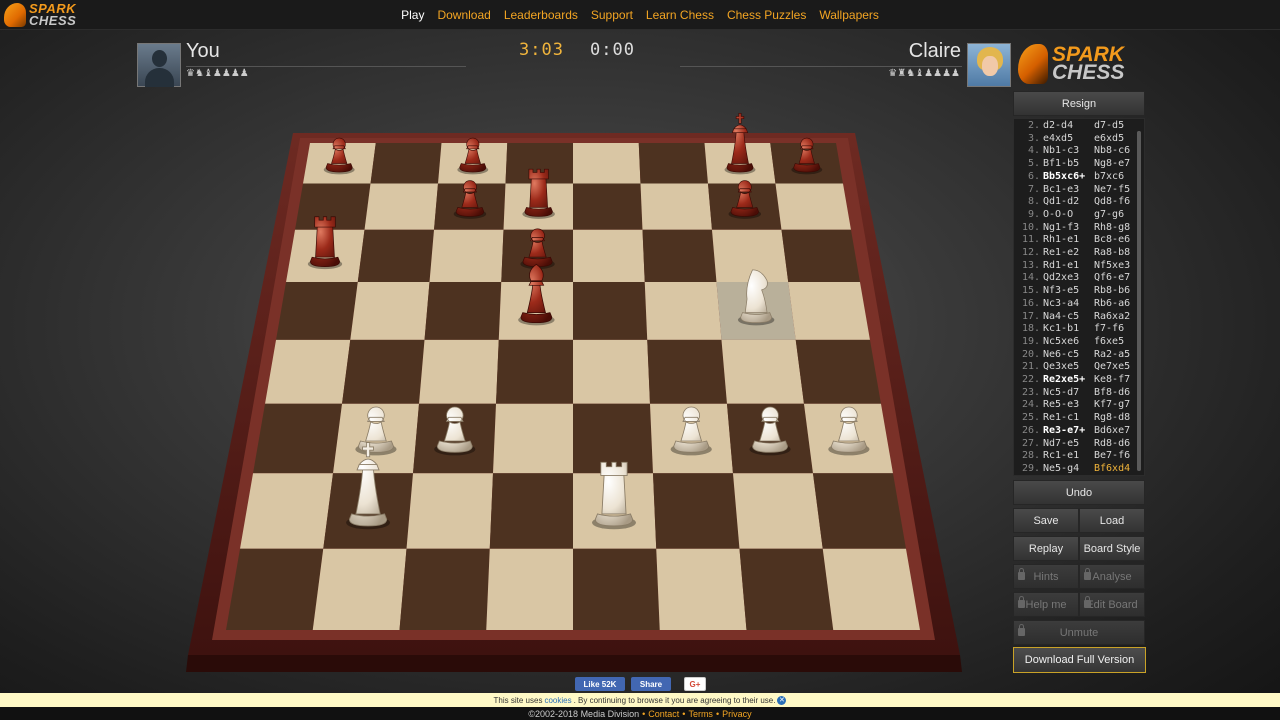 The height and width of the screenshot is (720, 1280). Describe the element at coordinates (740, 144) in the screenshot. I see `black-king-icon` at that location.